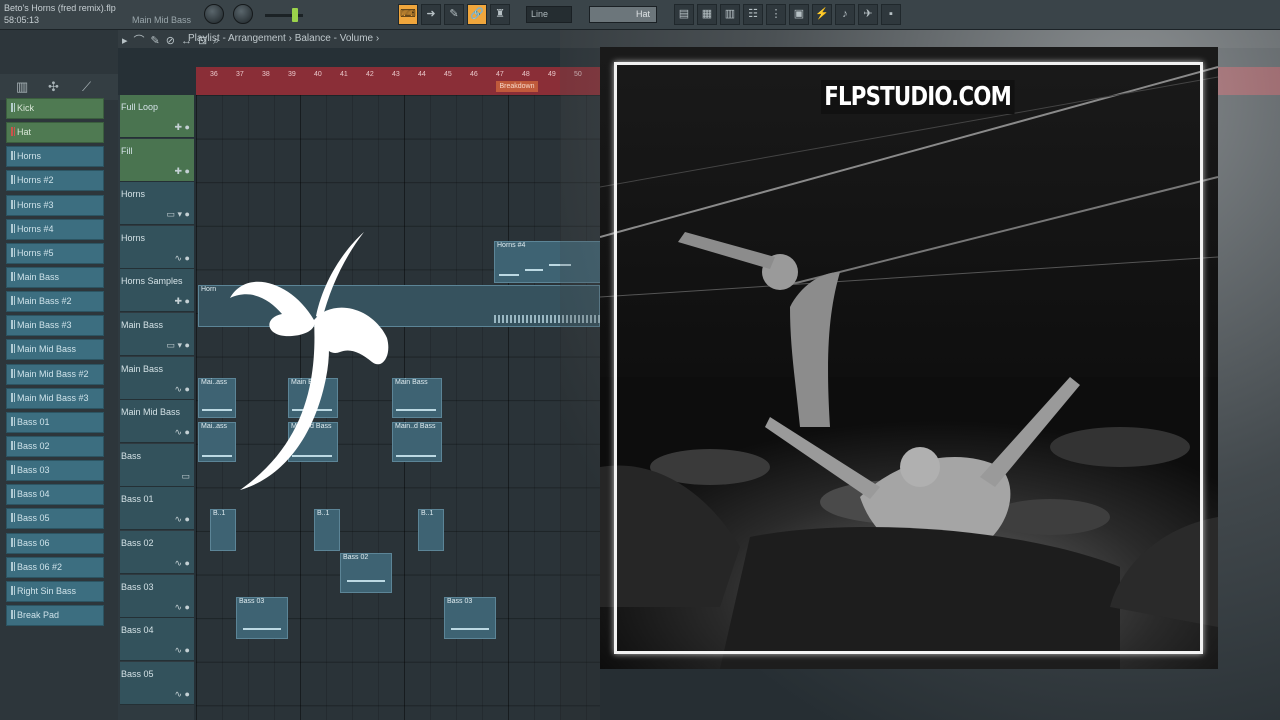  What do you see at coordinates (55, 519) in the screenshot?
I see `channel-button: Bass 05` at bounding box center [55, 519].